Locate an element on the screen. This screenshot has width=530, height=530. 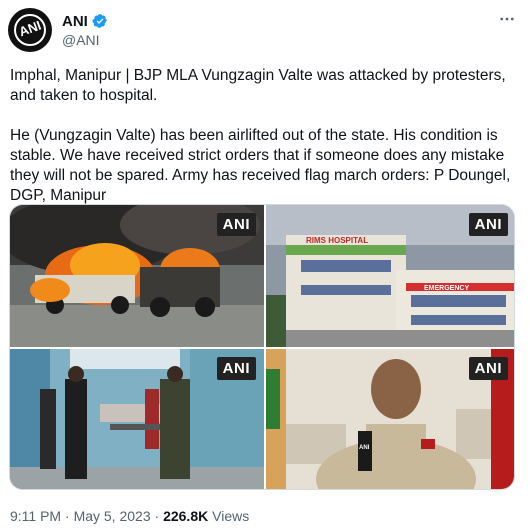
tweet-time: 9:11 PM is located at coordinates (35, 516).